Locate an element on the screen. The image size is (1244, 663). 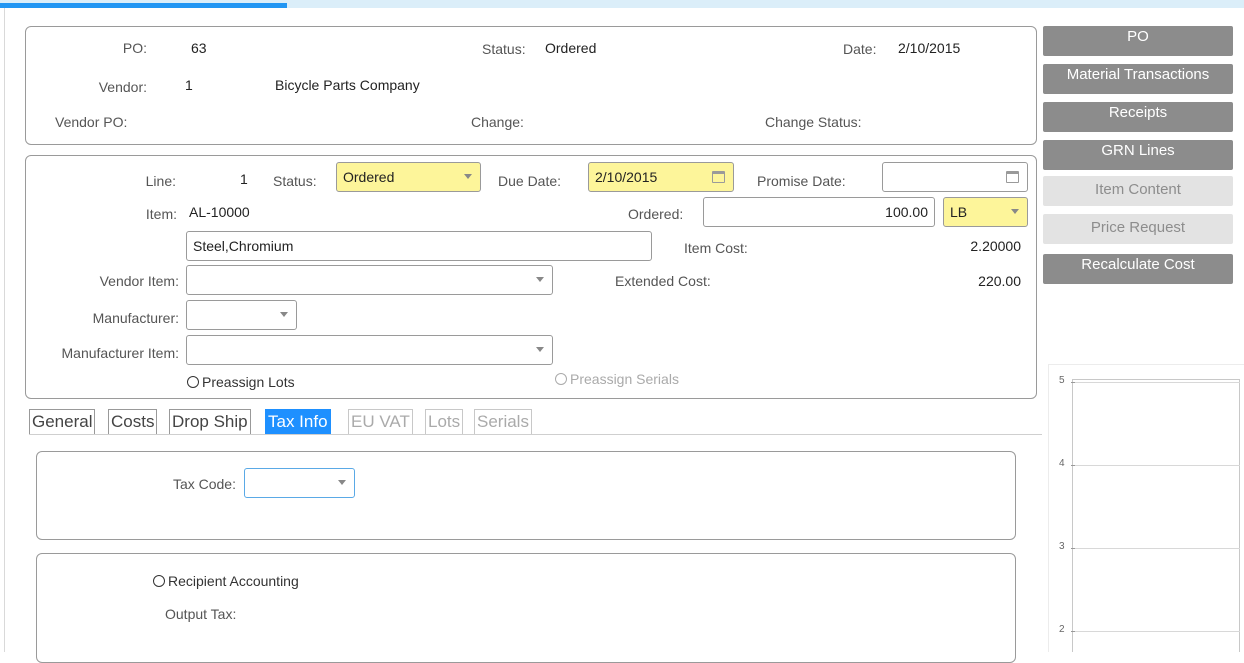
uom-select: LB is located at coordinates (985, 212).